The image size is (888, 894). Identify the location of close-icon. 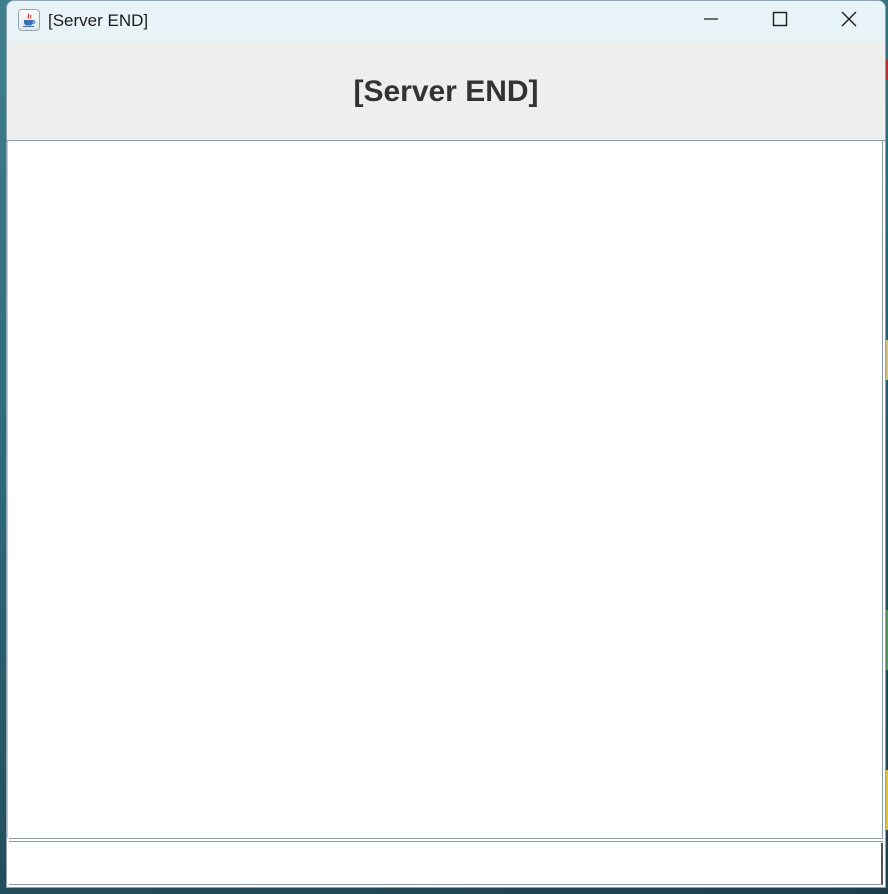
(849, 21).